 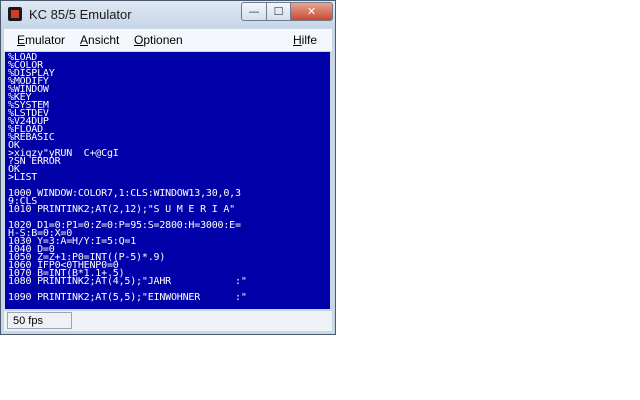 I want to click on menu-optionen: Optionen, so click(x=158, y=40).